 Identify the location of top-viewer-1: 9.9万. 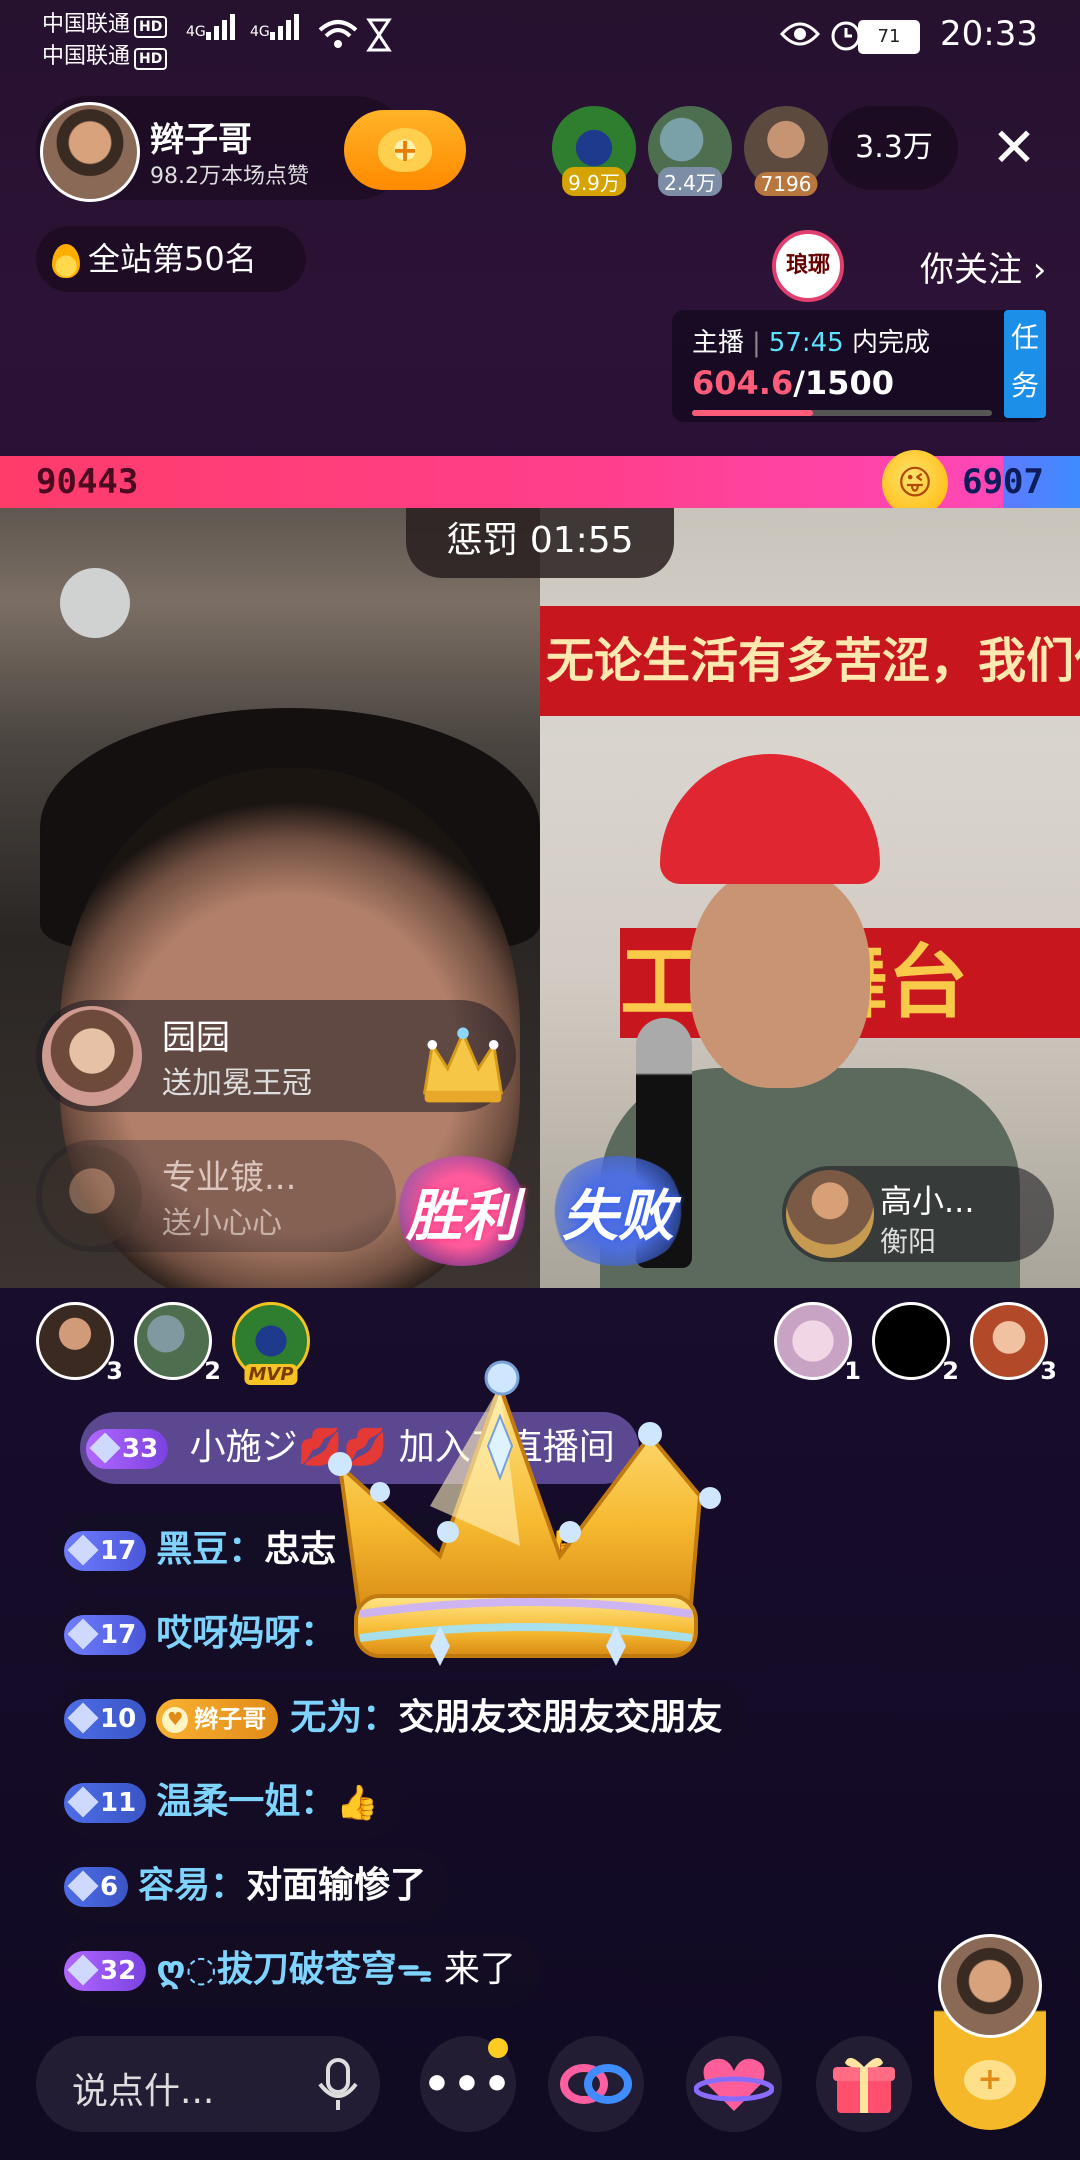
(594, 151).